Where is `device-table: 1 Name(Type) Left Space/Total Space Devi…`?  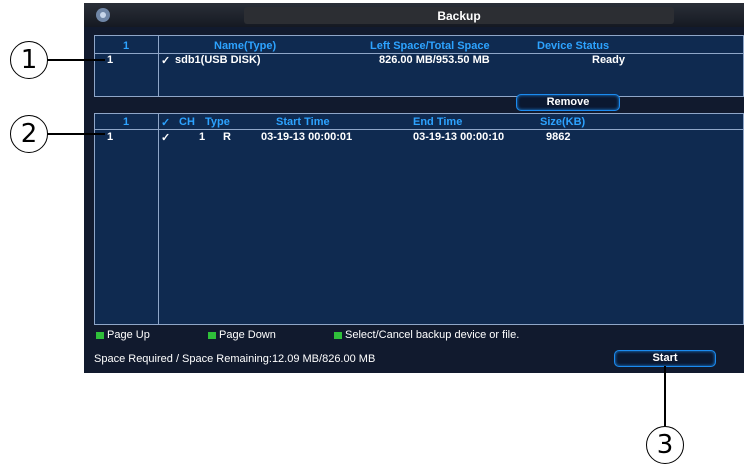
device-table: 1 Name(Type) Left Space/Total Space Devi… is located at coordinates (419, 66).